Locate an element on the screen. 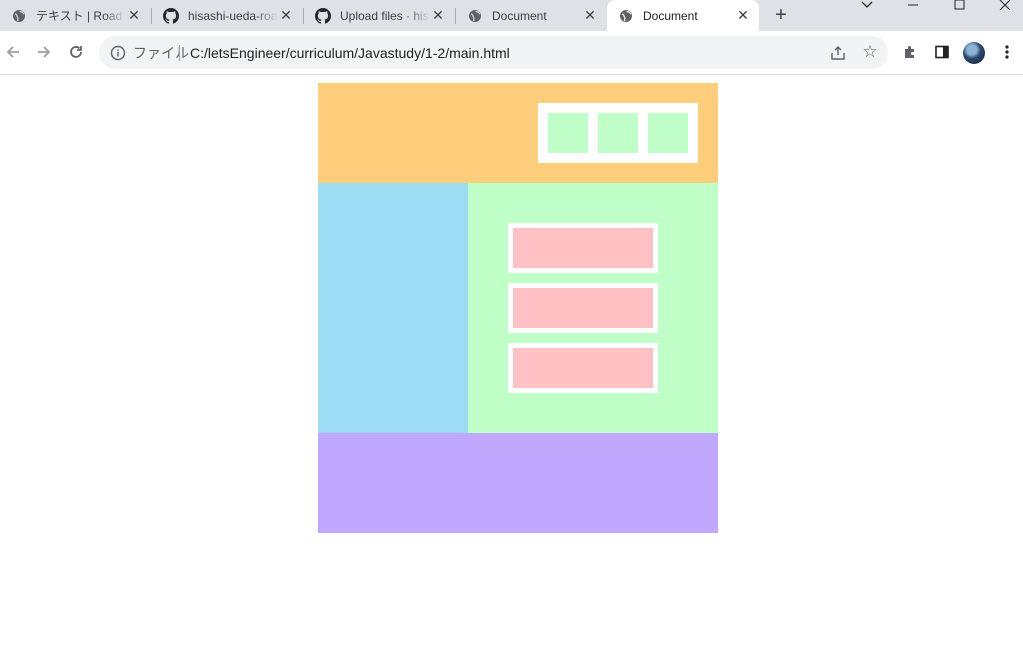  tab-document: Document ✕ is located at coordinates (531, 15).